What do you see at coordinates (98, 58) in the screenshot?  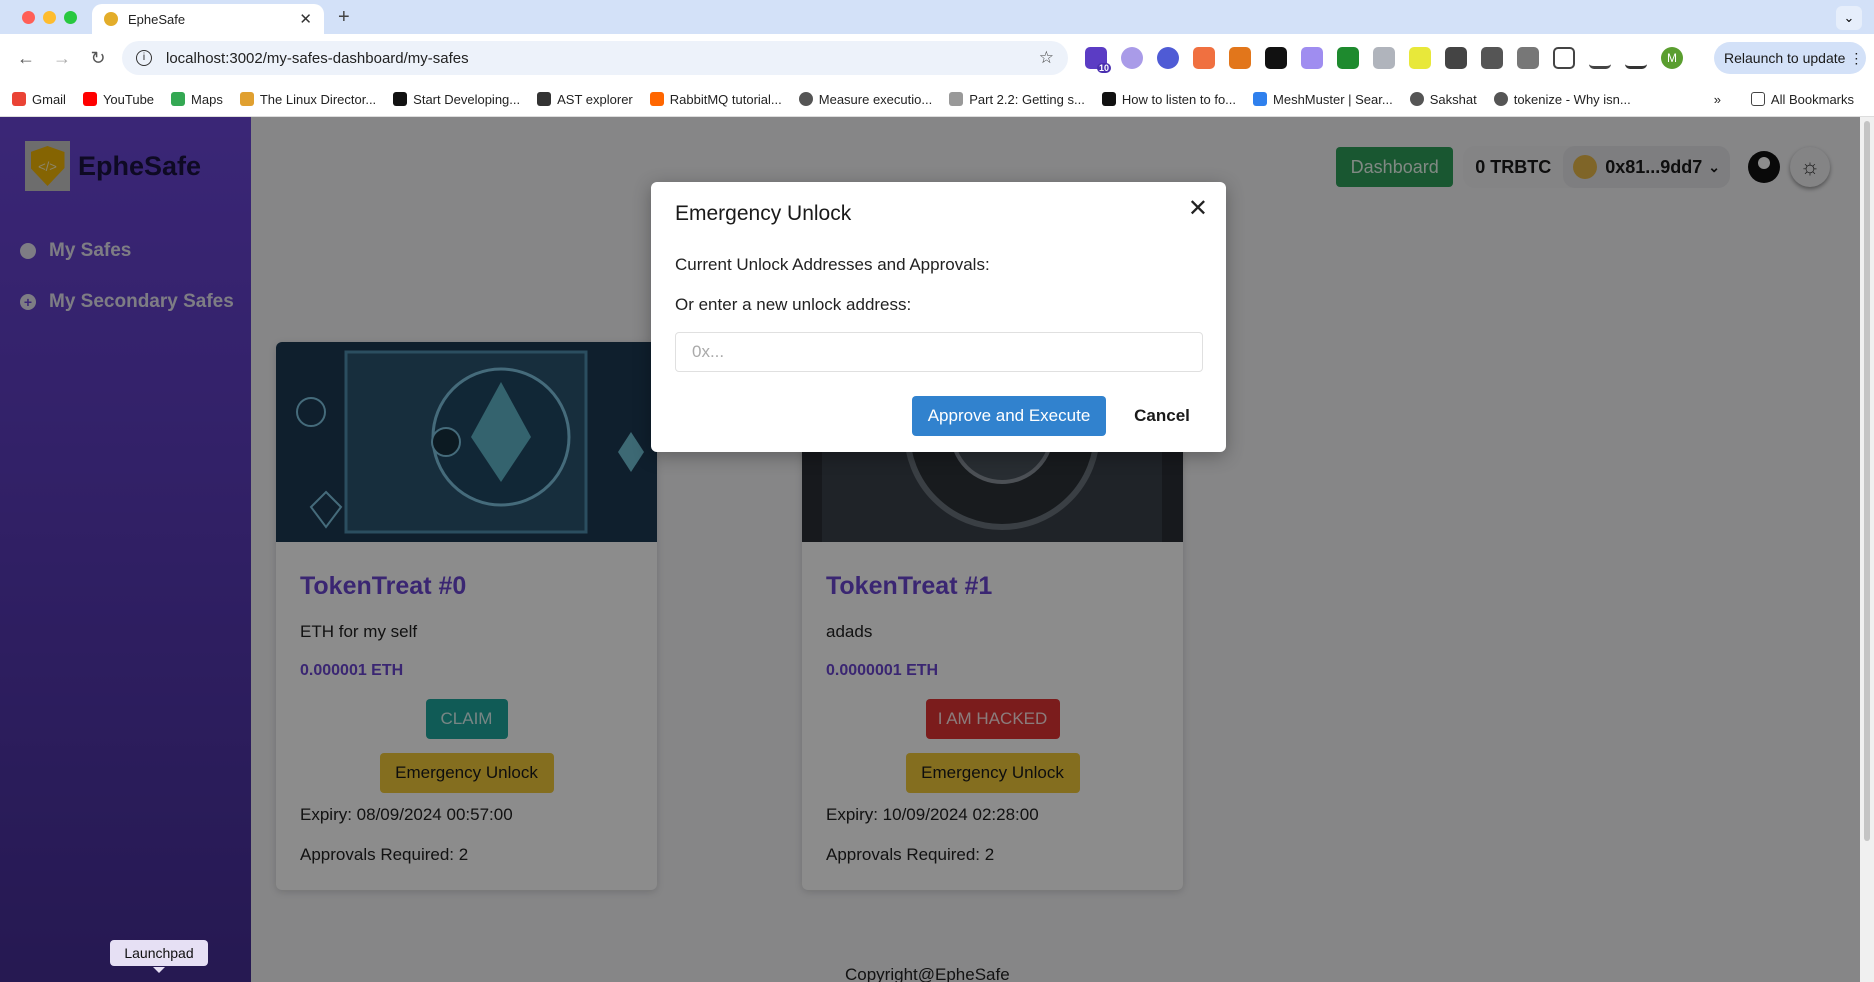 I see `reload-icon: ↻` at bounding box center [98, 58].